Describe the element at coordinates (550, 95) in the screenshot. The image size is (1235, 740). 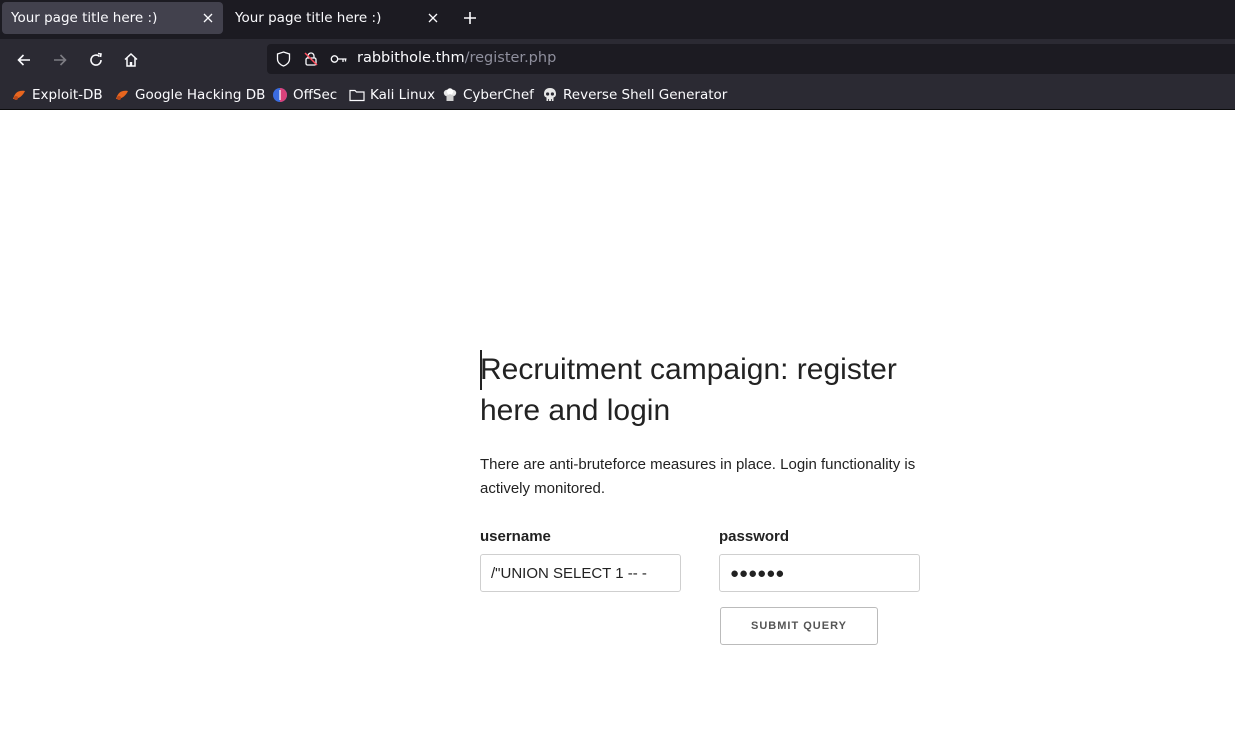
I see `skull-icon` at that location.